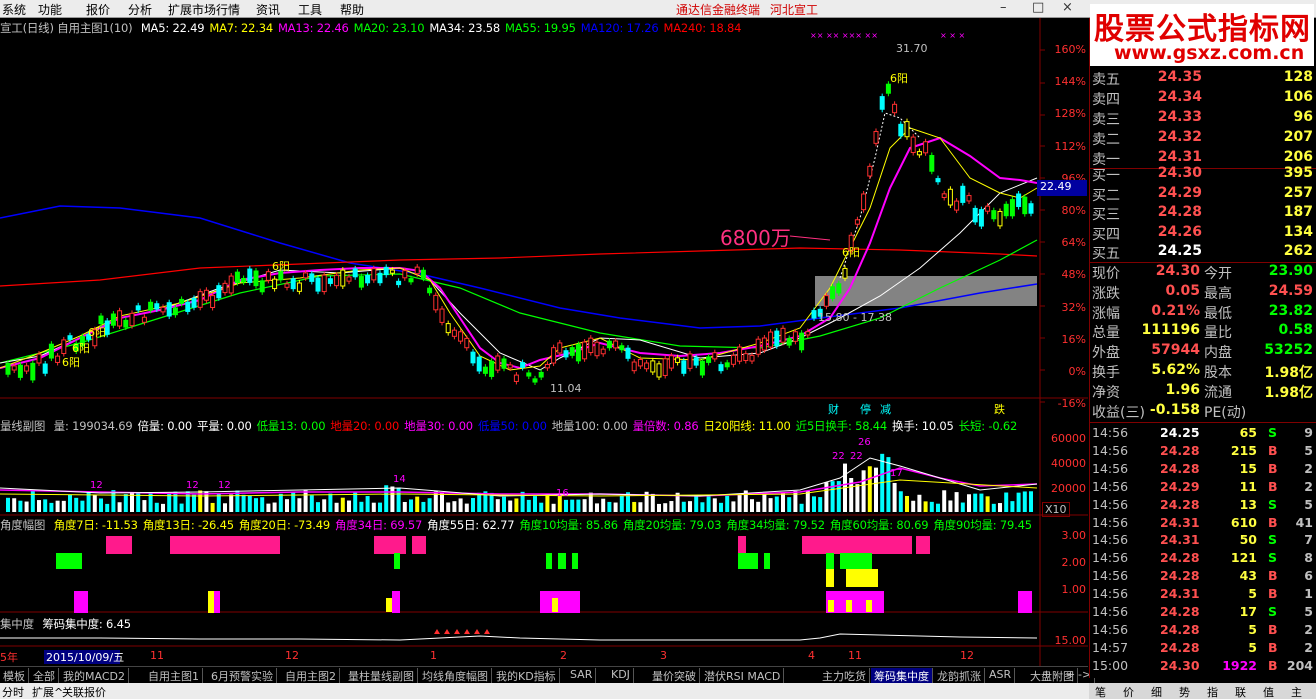 The image size is (1316, 699). What do you see at coordinates (674, 675) in the screenshot?
I see `indicator-tab: 量价突破` at bounding box center [674, 675].